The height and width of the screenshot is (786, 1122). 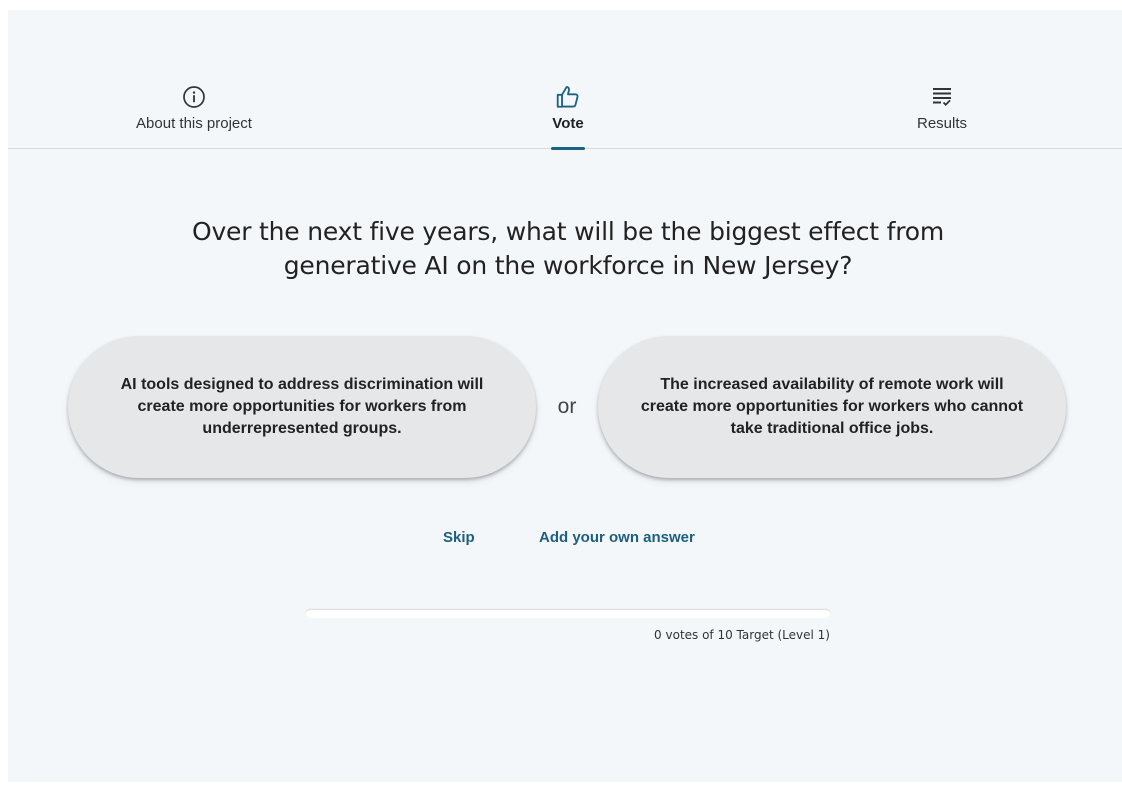 I want to click on info-icon, so click(x=194, y=97).